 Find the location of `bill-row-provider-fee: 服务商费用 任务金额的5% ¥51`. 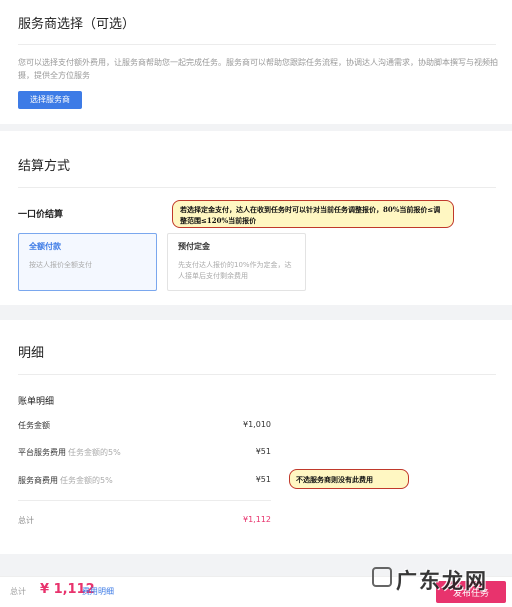

bill-row-provider-fee: 服务商费用 任务金额的5% ¥51 is located at coordinates (144, 480).